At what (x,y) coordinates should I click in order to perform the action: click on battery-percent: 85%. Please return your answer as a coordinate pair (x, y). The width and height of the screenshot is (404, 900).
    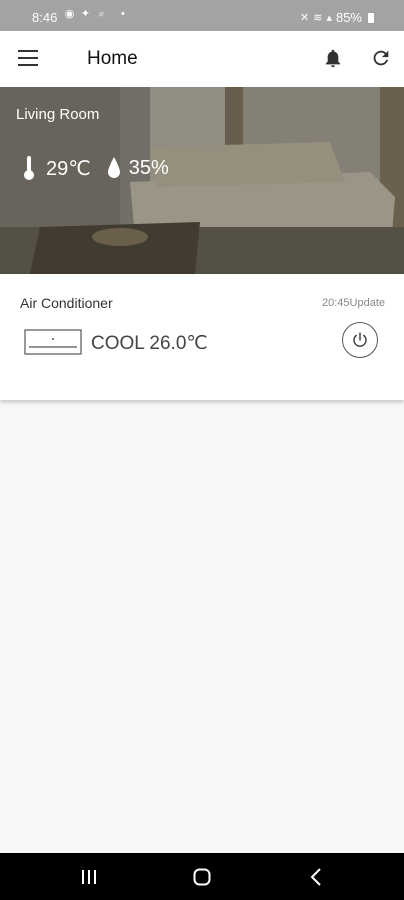
    Looking at the image, I should click on (348, 17).